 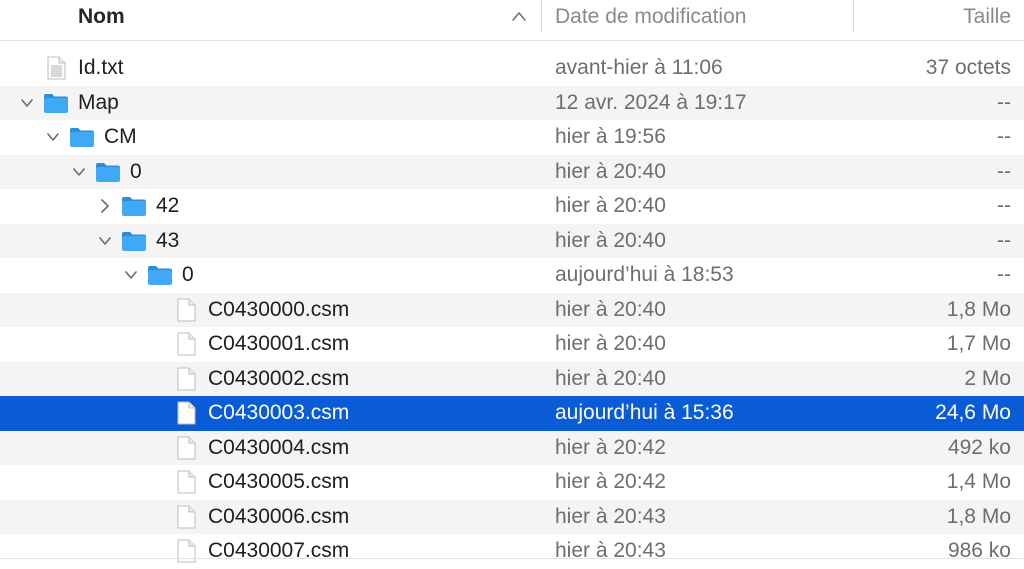 I want to click on modification-date: aujourd’hui à 15:36, so click(x=644, y=412).